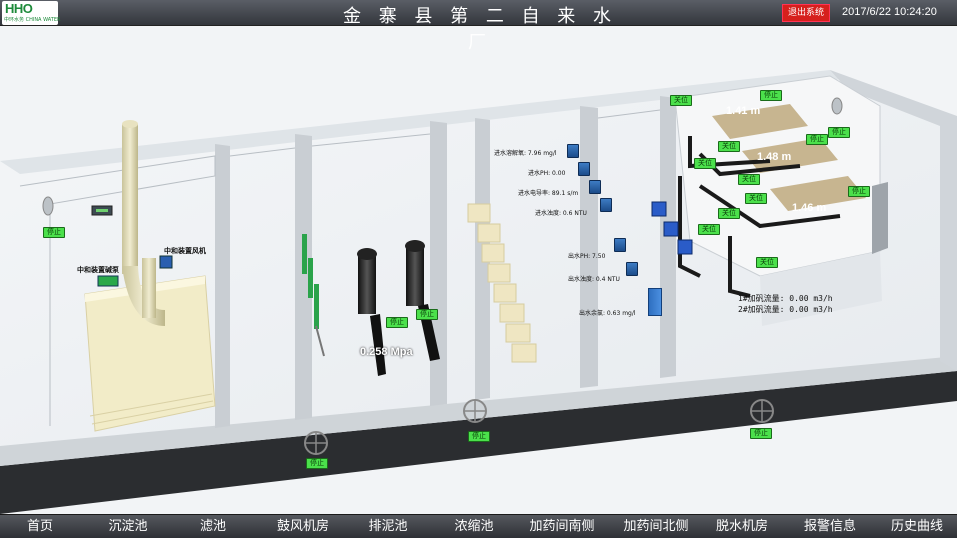  Describe the element at coordinates (742, 526) in the screenshot. I see `nav-dewatering: 脱水机房` at that location.